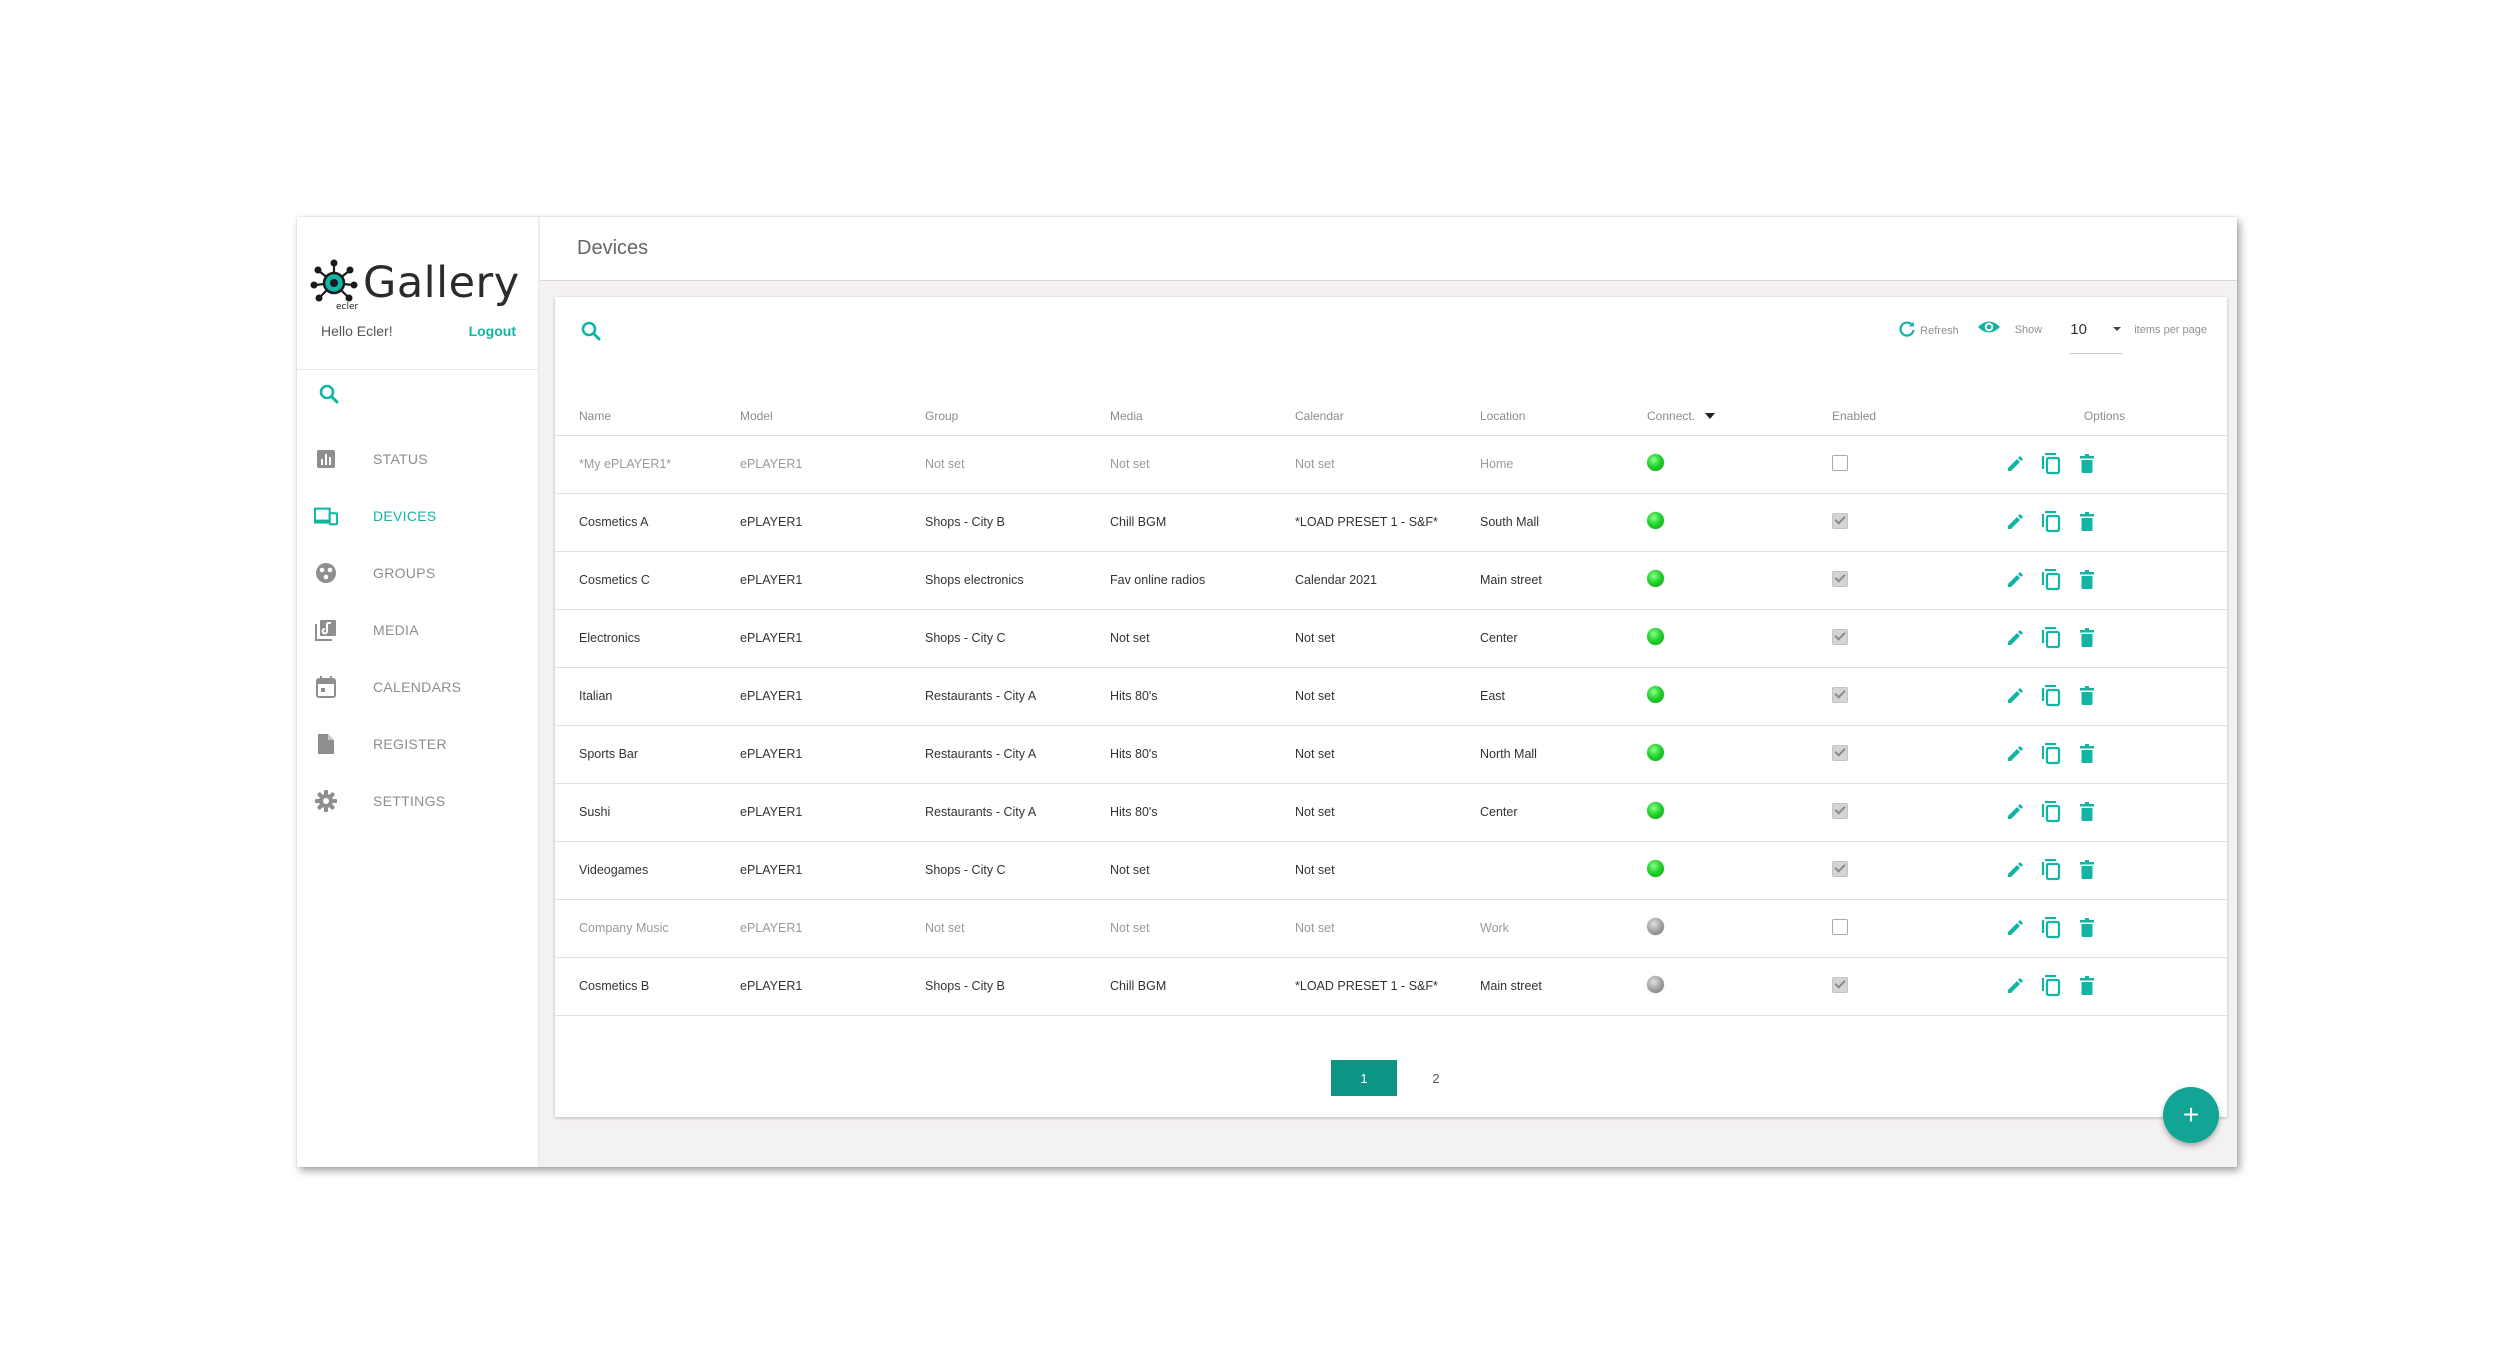 Image resolution: width=2500 pixels, height=1365 pixels. What do you see at coordinates (441, 283) in the screenshot?
I see `logo-text: Gallery` at bounding box center [441, 283].